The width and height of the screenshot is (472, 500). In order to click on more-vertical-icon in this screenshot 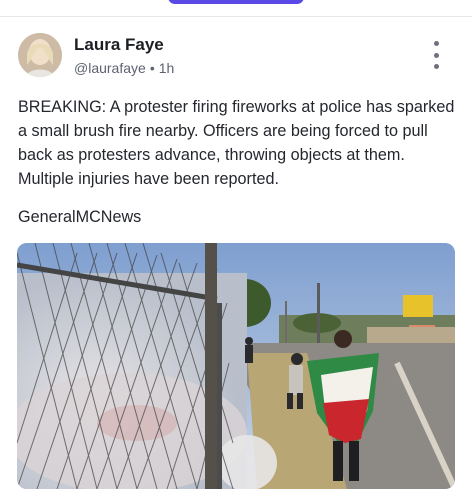, I will do `click(436, 43)`.